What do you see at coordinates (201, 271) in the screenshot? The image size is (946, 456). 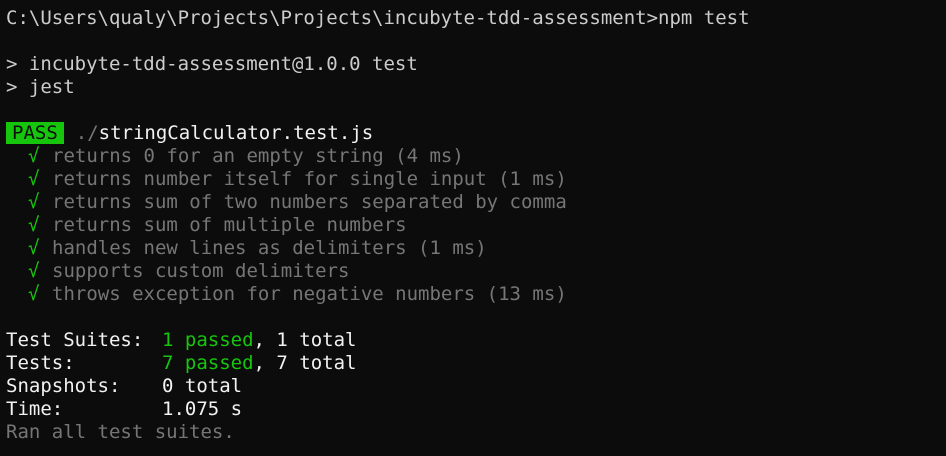 I see `test-case-name: supports custom delimiters` at bounding box center [201, 271].